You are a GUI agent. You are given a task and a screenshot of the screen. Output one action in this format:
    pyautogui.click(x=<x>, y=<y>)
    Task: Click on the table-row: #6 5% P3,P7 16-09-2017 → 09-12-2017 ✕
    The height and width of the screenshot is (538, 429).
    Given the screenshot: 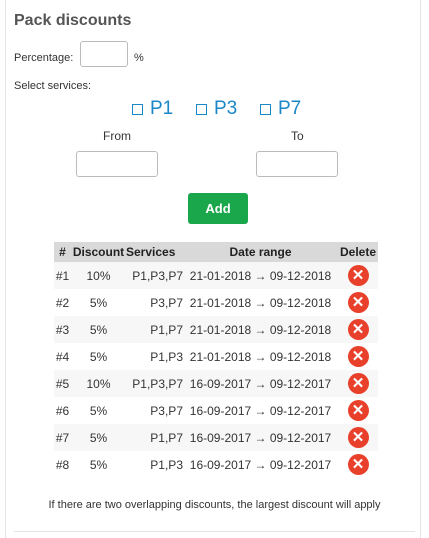 What is the action you would take?
    pyautogui.click(x=216, y=410)
    